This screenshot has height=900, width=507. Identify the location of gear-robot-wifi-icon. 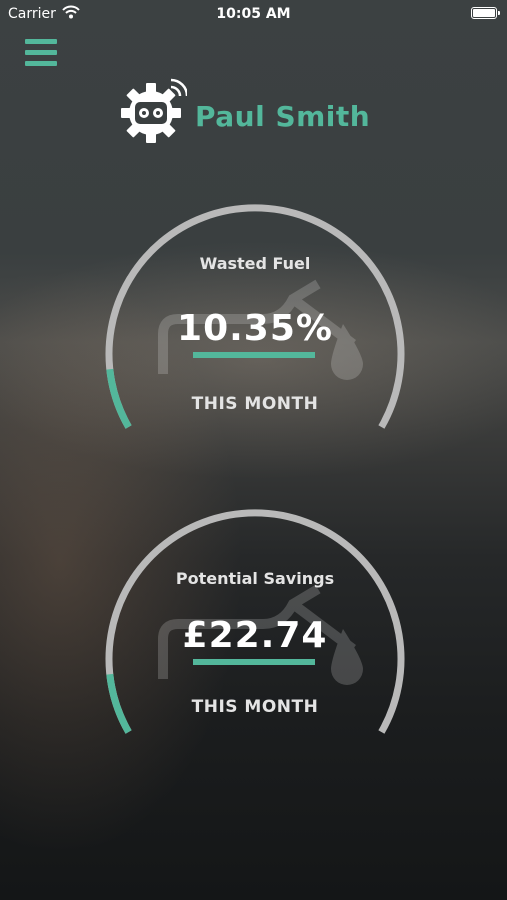
(155, 110).